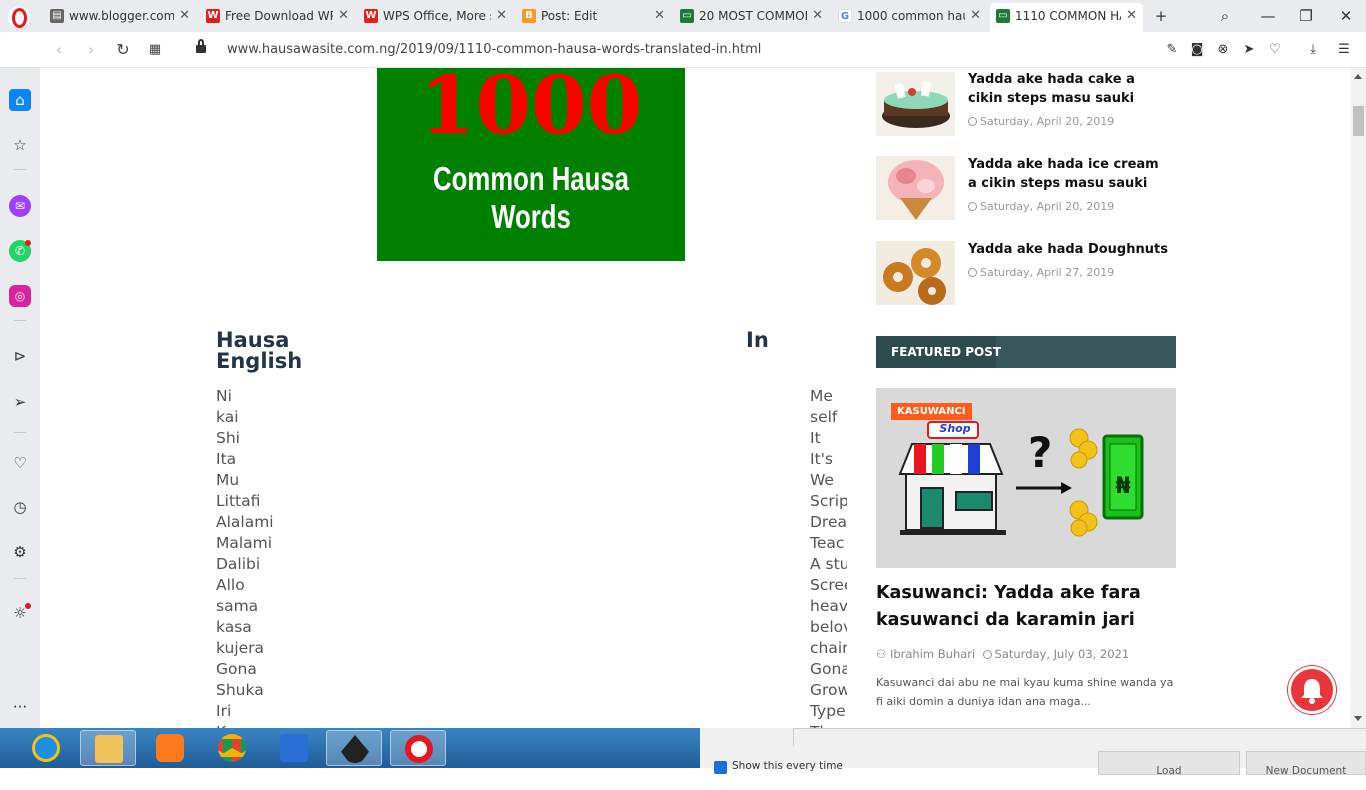 This screenshot has height=790, width=1366. What do you see at coordinates (1062, 654) in the screenshot?
I see `featured-post-date: Saturday, July 03, 2021` at bounding box center [1062, 654].